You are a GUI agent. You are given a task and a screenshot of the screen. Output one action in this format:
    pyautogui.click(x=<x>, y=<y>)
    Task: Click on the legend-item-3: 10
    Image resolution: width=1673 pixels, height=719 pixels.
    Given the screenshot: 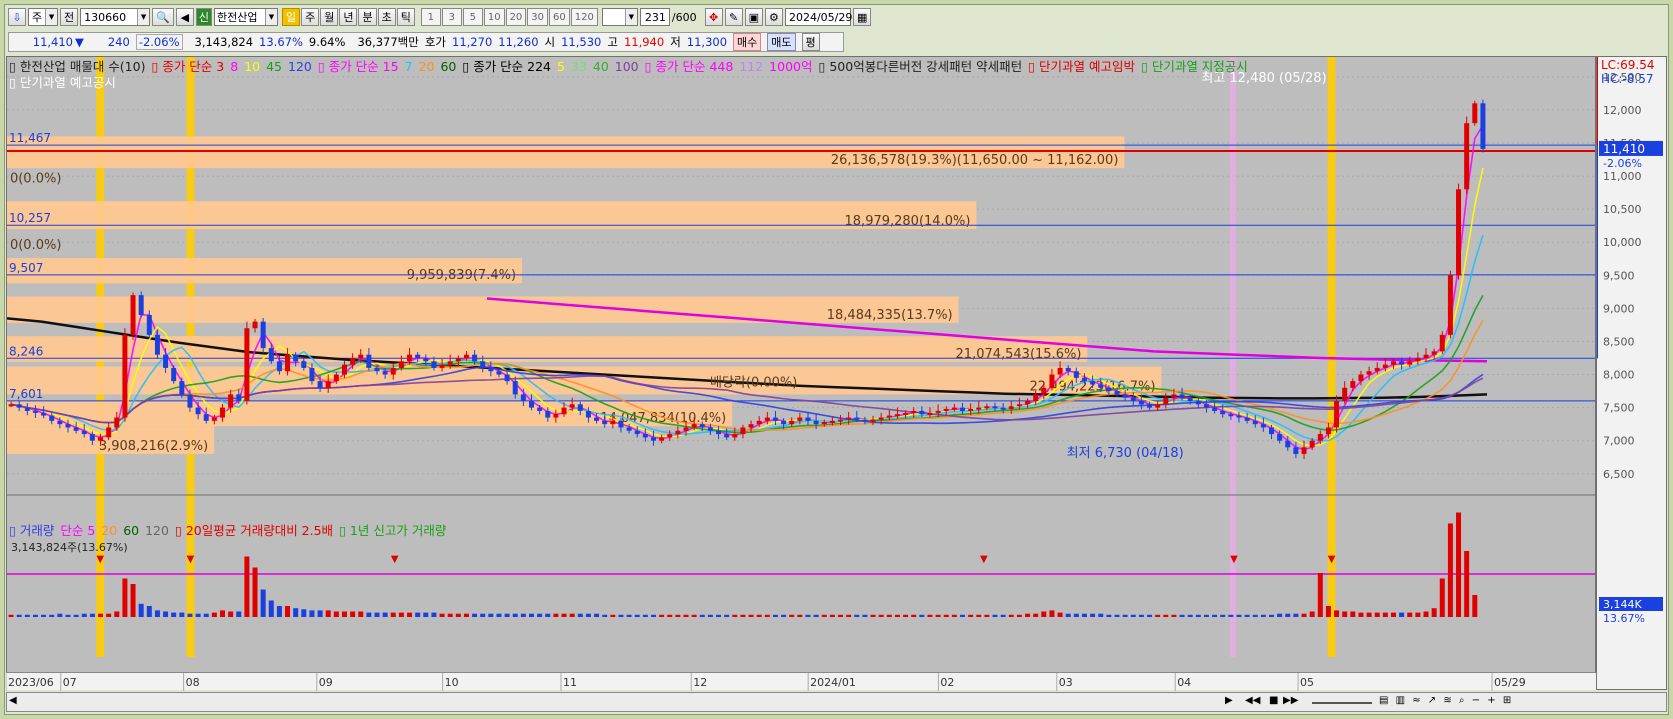 What is the action you would take?
    pyautogui.click(x=252, y=66)
    